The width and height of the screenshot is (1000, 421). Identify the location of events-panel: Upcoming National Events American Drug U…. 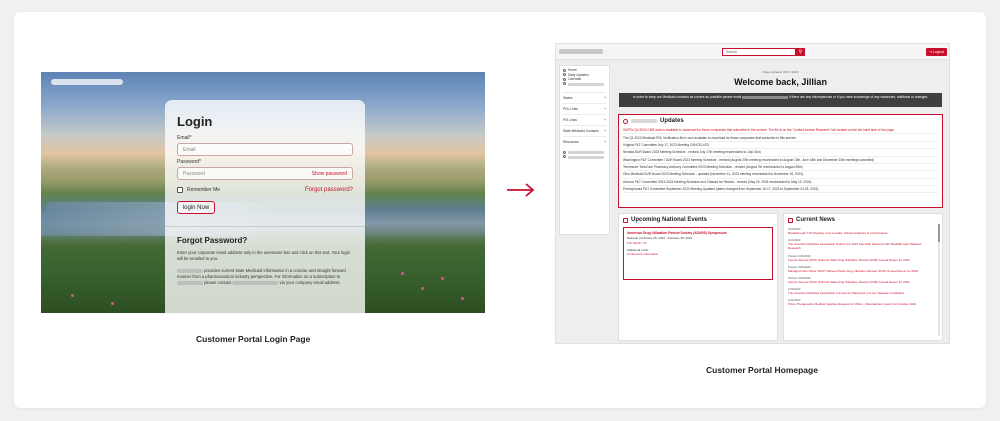
(698, 277).